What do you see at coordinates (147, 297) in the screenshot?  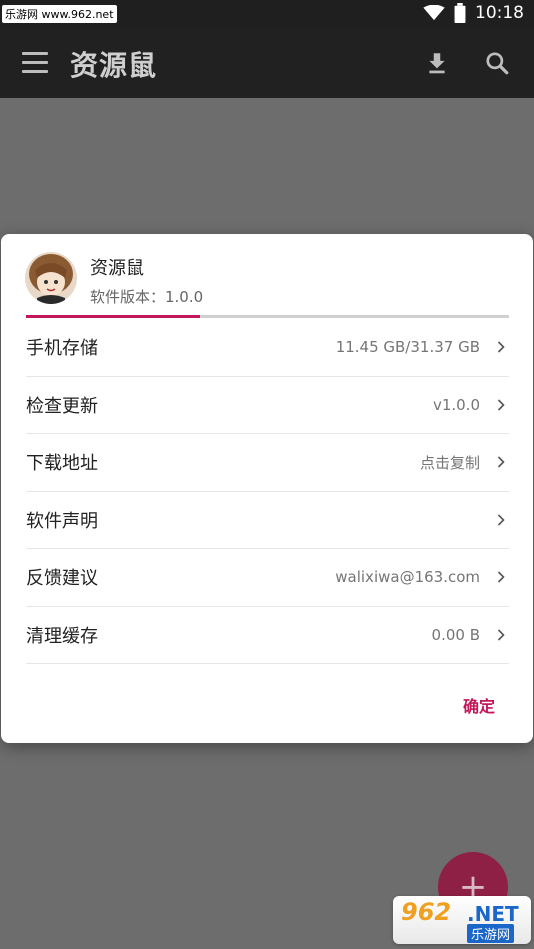 I see `dialog-version: 软件版本：1.0.0` at bounding box center [147, 297].